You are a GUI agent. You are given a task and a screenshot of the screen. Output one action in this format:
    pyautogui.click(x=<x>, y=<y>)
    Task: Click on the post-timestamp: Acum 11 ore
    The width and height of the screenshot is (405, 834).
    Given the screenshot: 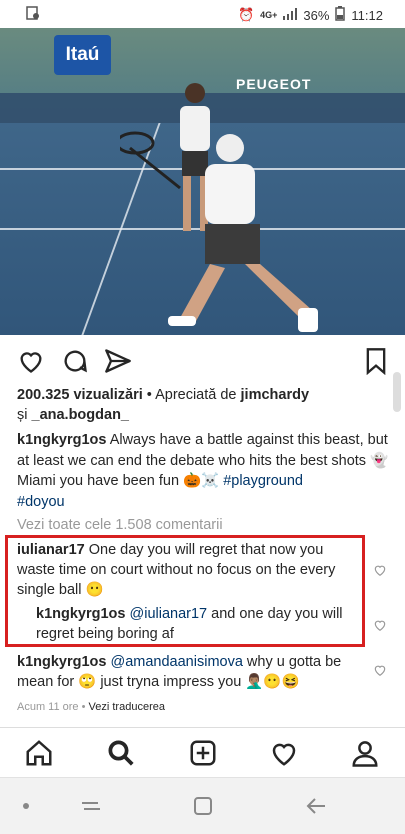 What is the action you would take?
    pyautogui.click(x=48, y=707)
    